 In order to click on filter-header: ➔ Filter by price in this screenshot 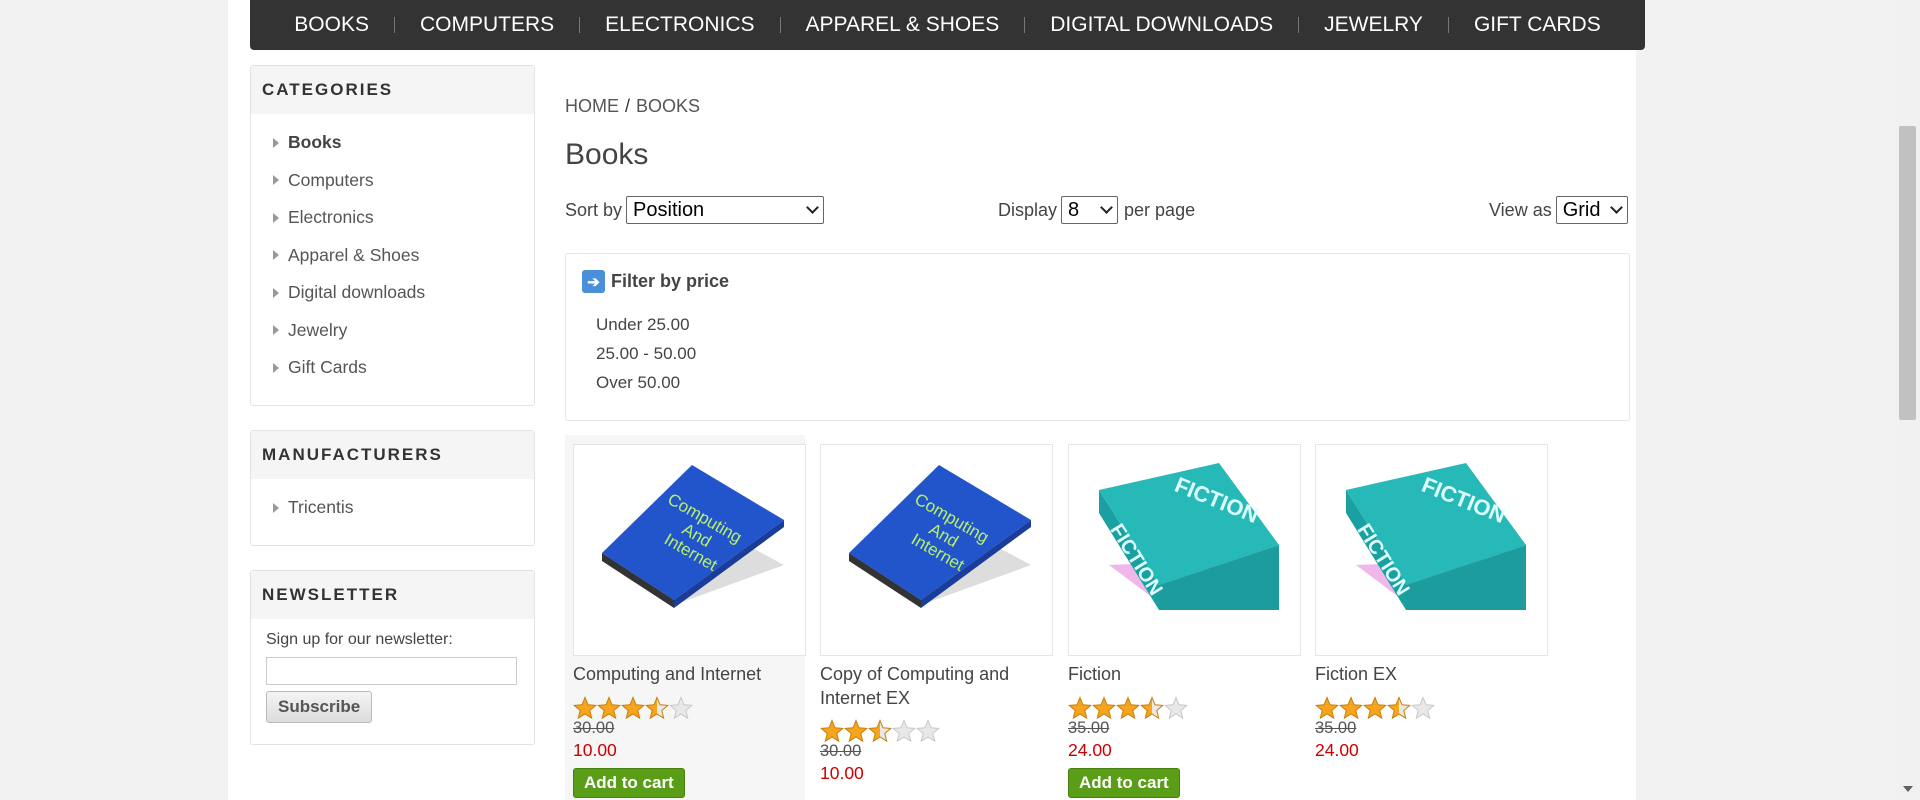, I will do `click(655, 281)`.